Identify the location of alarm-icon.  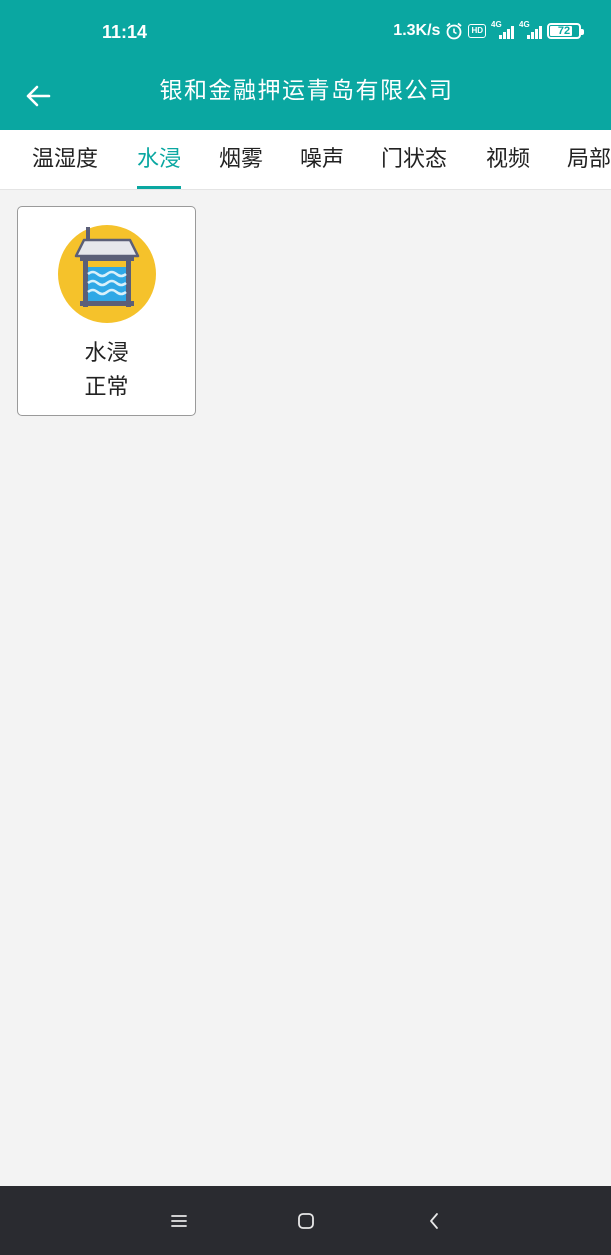
(454, 31).